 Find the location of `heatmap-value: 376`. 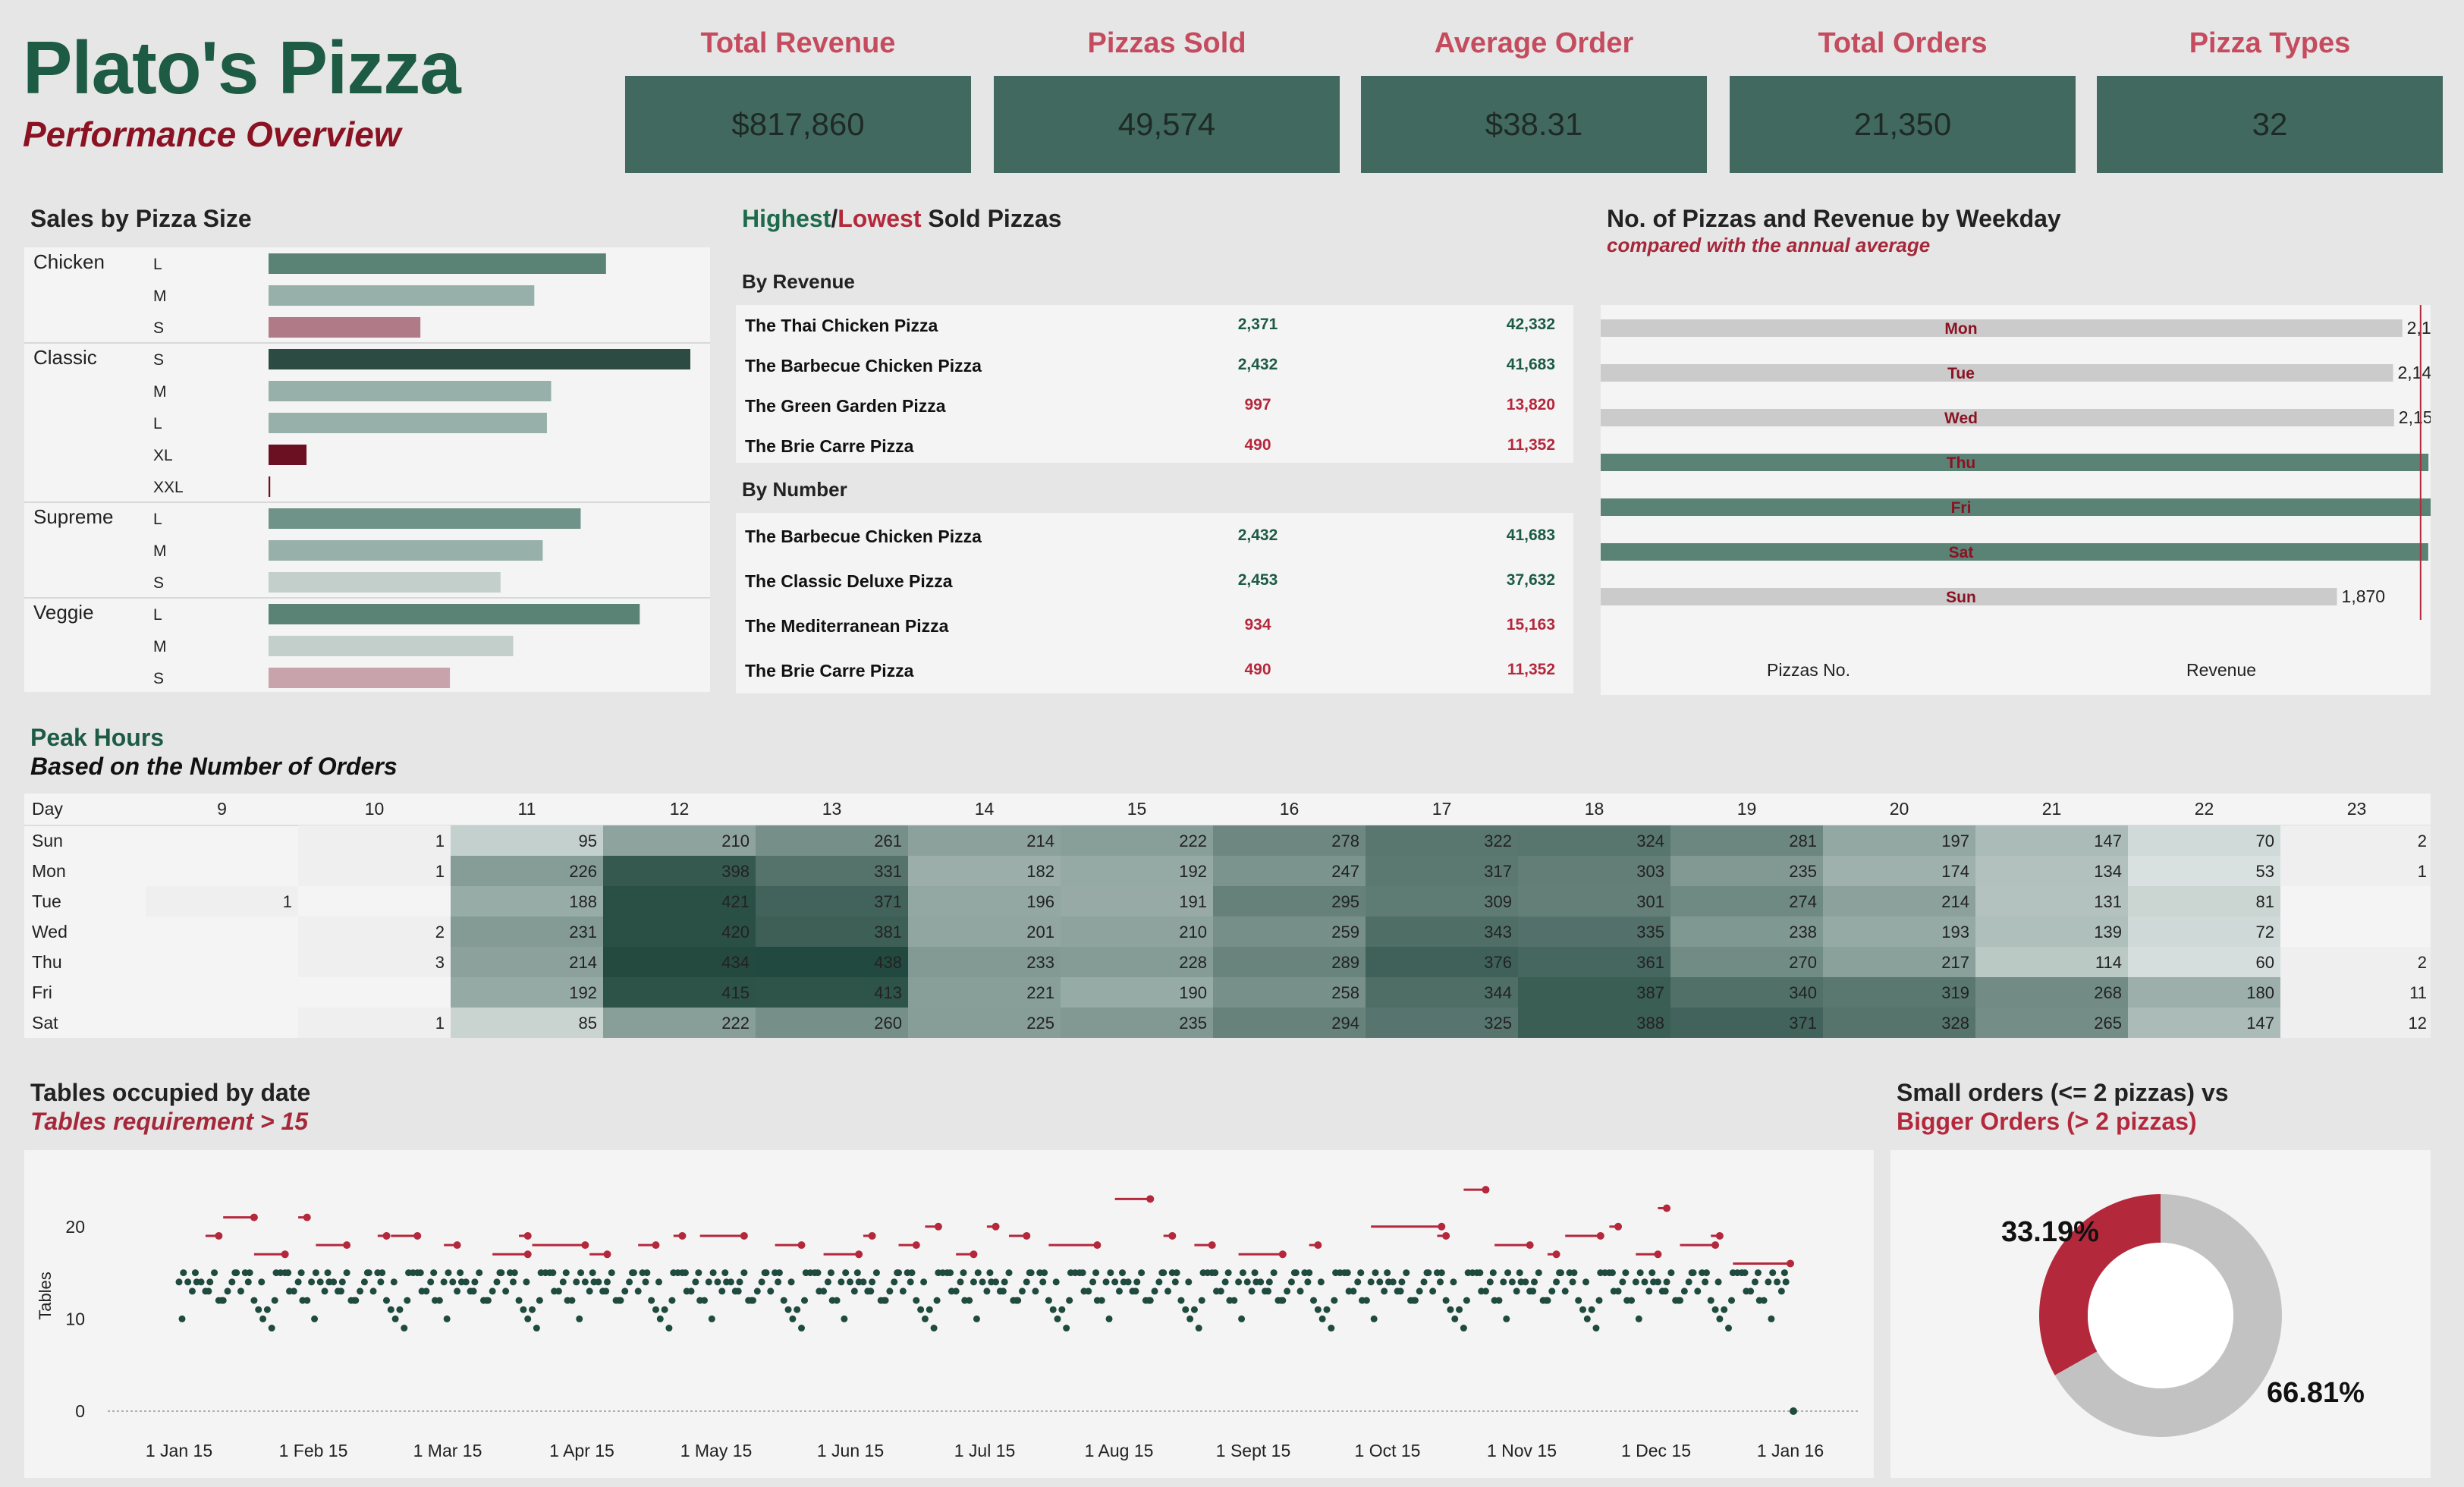

heatmap-value: 376 is located at coordinates (1498, 963).